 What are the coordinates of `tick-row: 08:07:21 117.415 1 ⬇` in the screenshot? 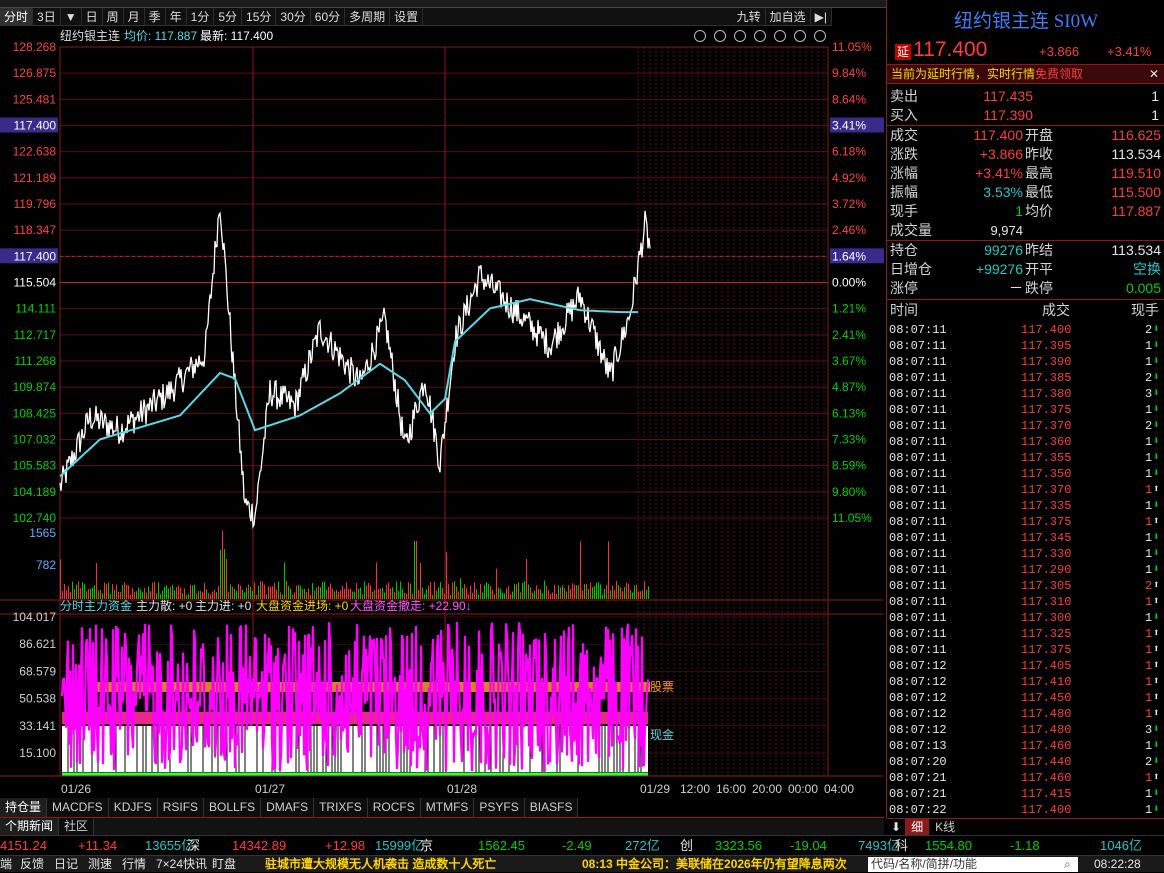 It's located at (1025, 794).